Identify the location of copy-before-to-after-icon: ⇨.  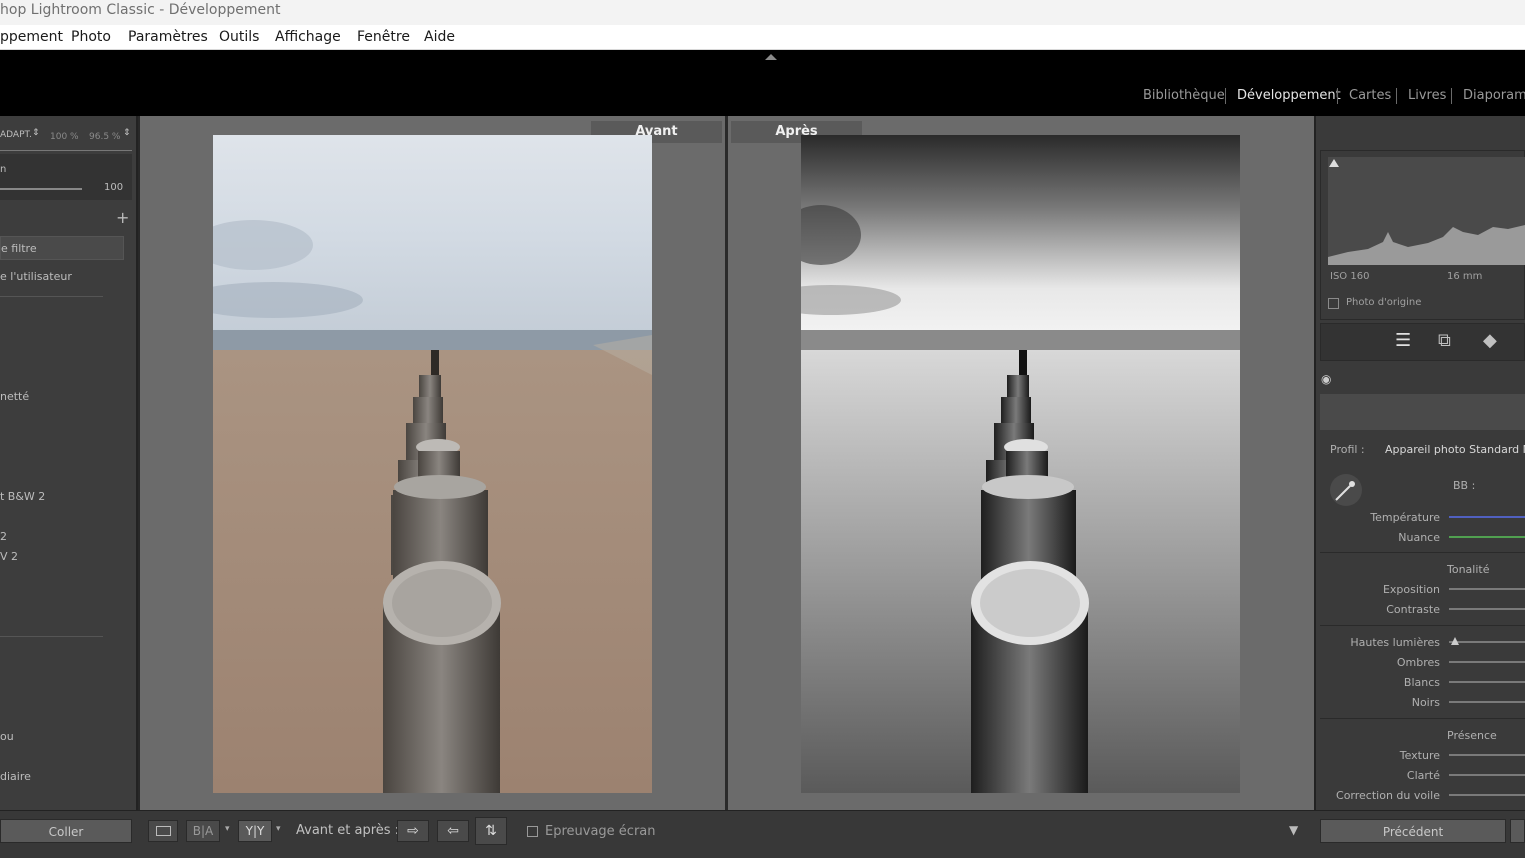
(413, 831).